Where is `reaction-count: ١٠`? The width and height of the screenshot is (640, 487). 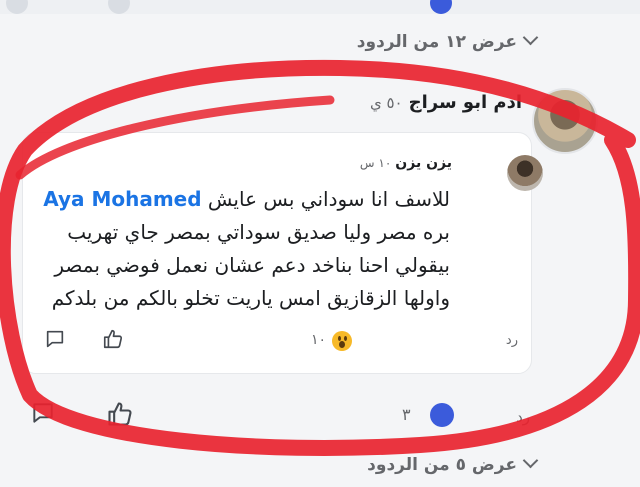
reaction-count: ١٠ is located at coordinates (318, 340).